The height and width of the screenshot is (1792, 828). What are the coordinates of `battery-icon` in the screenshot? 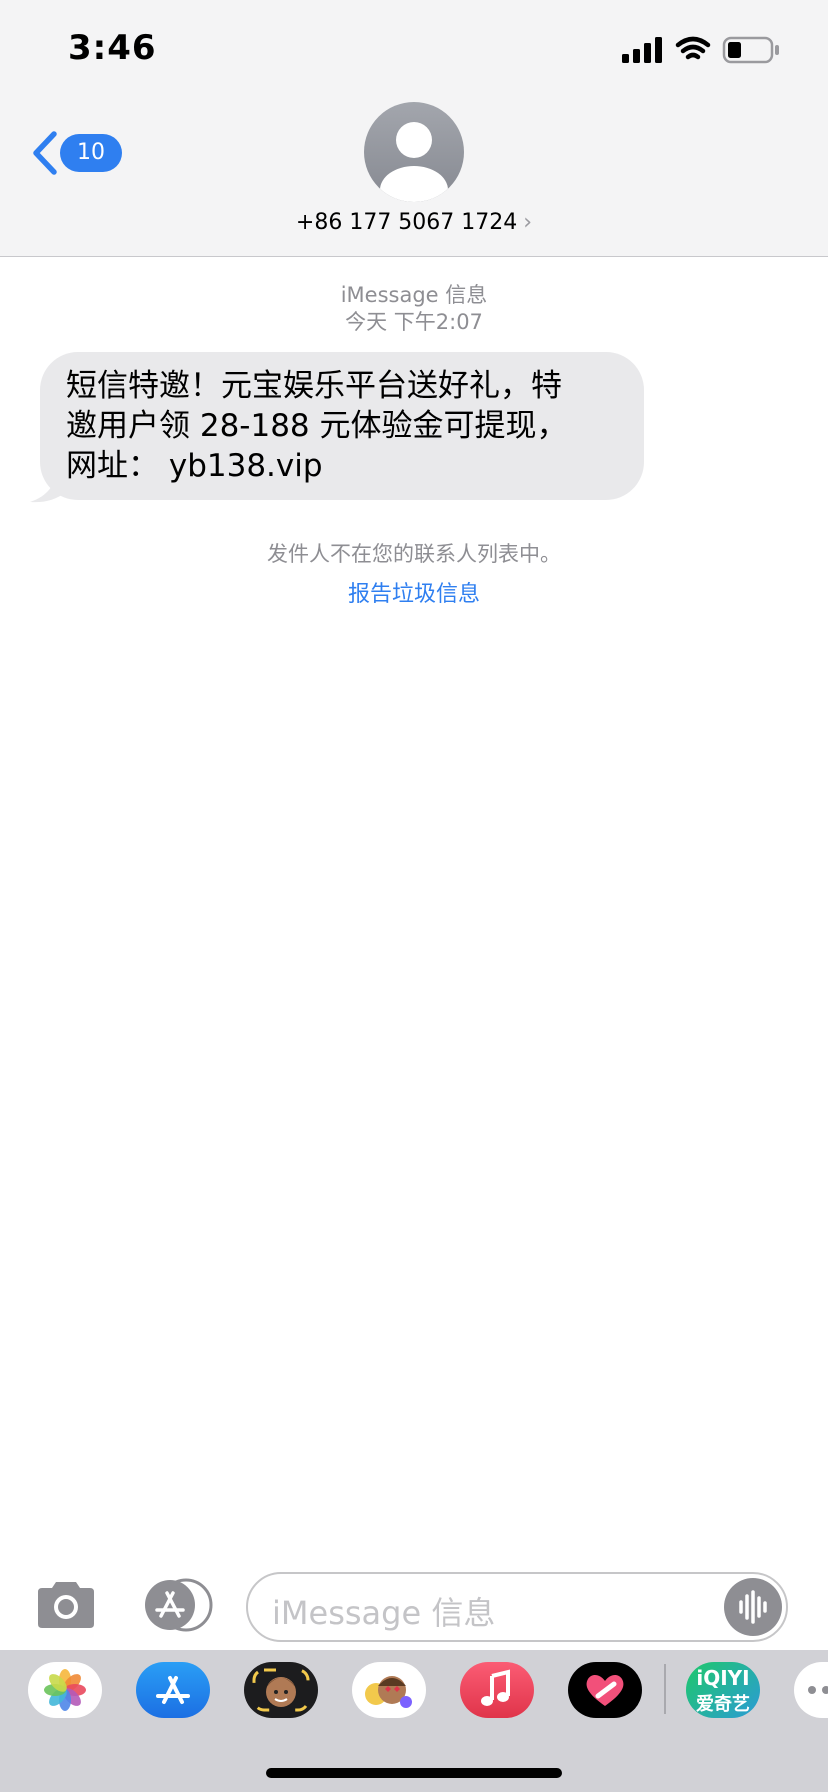 It's located at (750, 50).